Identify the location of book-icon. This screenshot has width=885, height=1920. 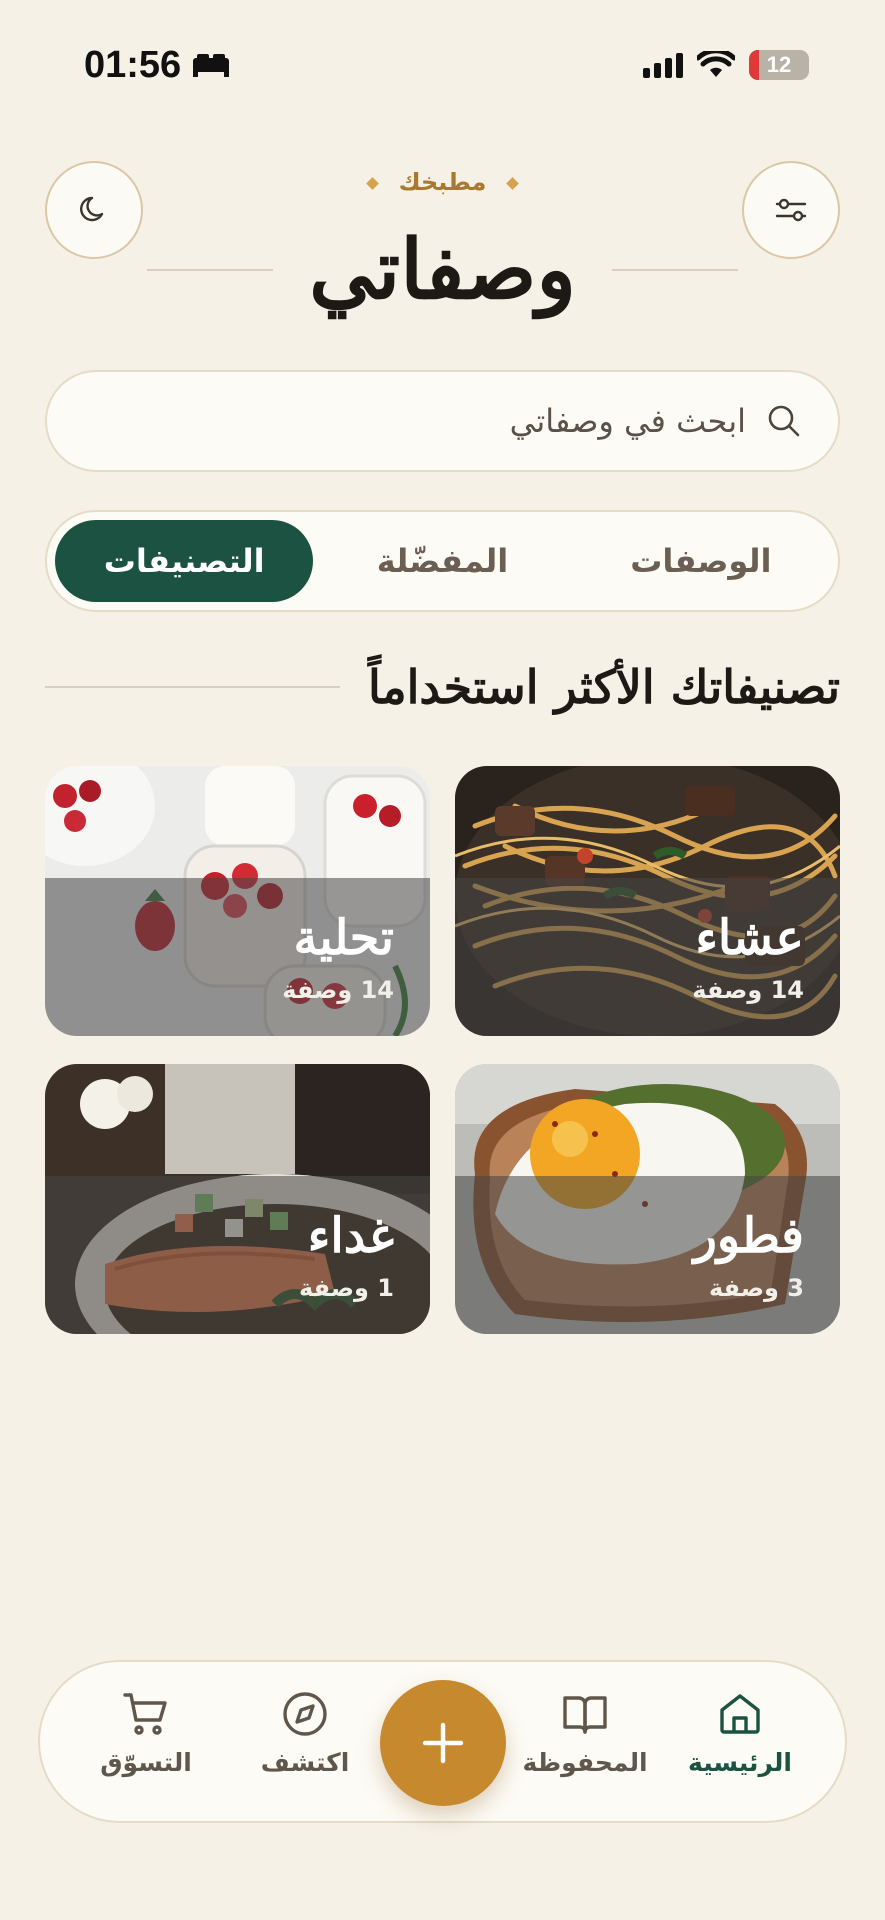
(585, 1715).